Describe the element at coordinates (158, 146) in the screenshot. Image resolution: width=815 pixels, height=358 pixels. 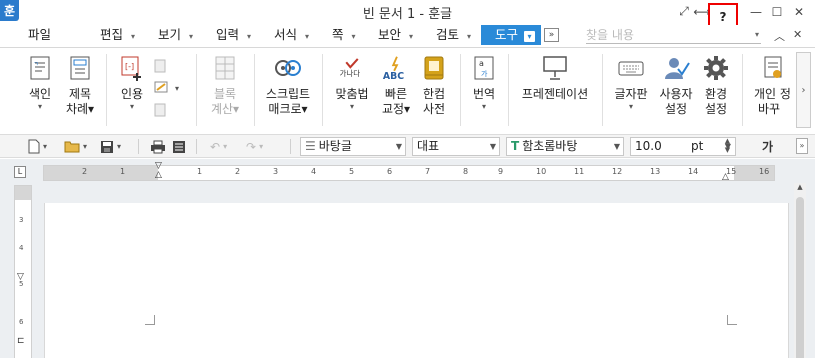
I see `print-icon` at that location.